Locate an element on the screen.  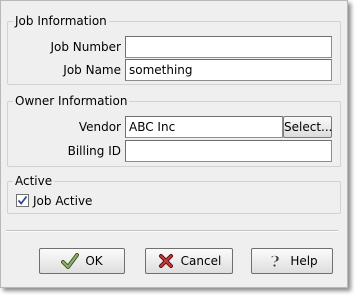
help-button: ? Help is located at coordinates (292, 261).